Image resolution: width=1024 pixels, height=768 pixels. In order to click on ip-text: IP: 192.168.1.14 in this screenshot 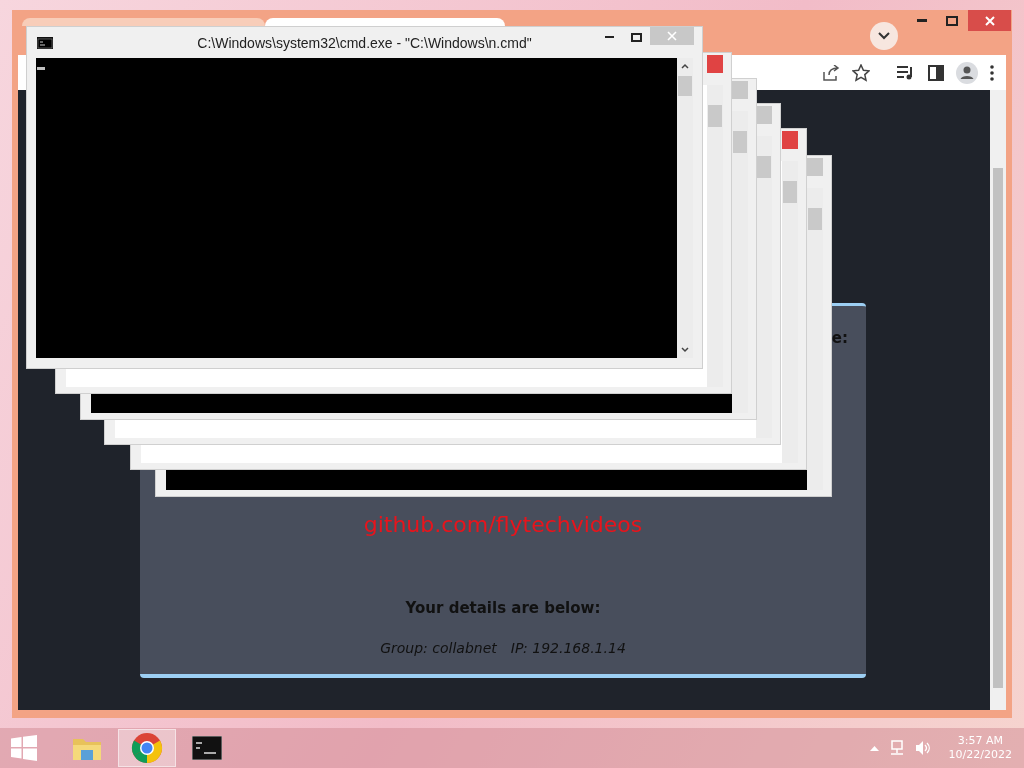, I will do `click(568, 648)`.